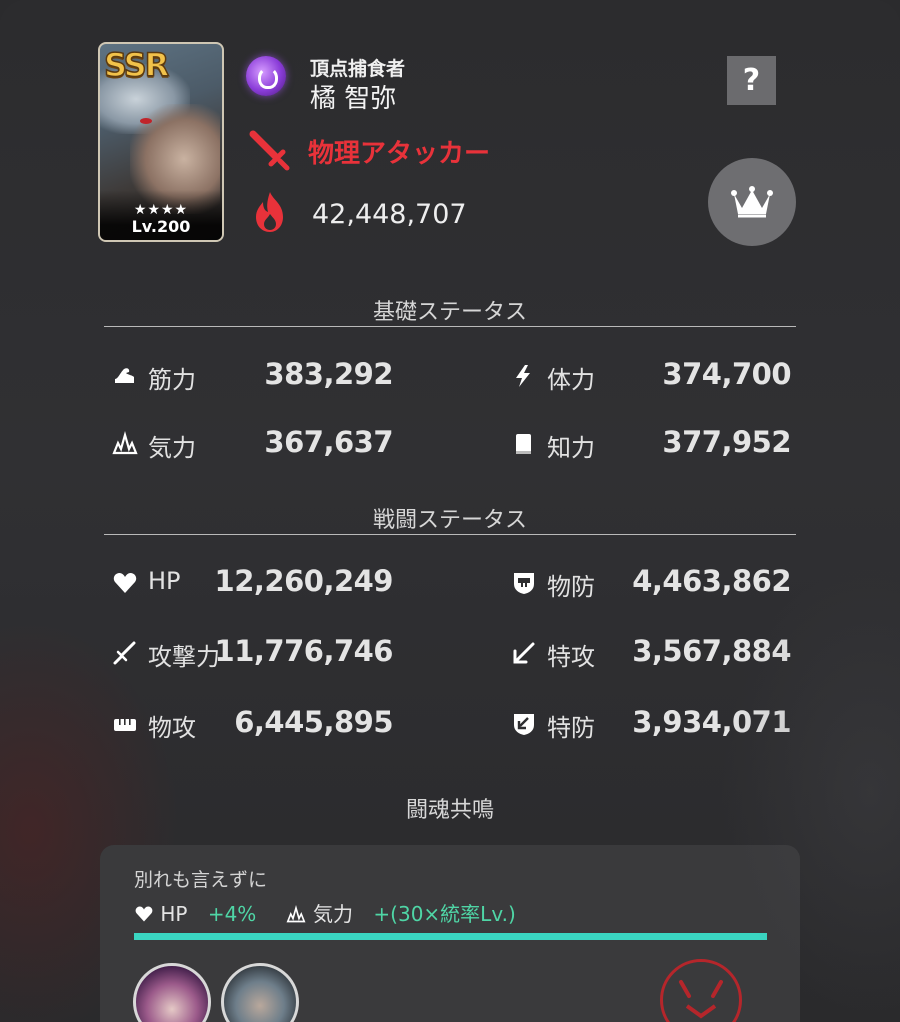 The image size is (900, 1022). What do you see at coordinates (161, 226) in the screenshot?
I see `card-level: Lv.200` at bounding box center [161, 226].